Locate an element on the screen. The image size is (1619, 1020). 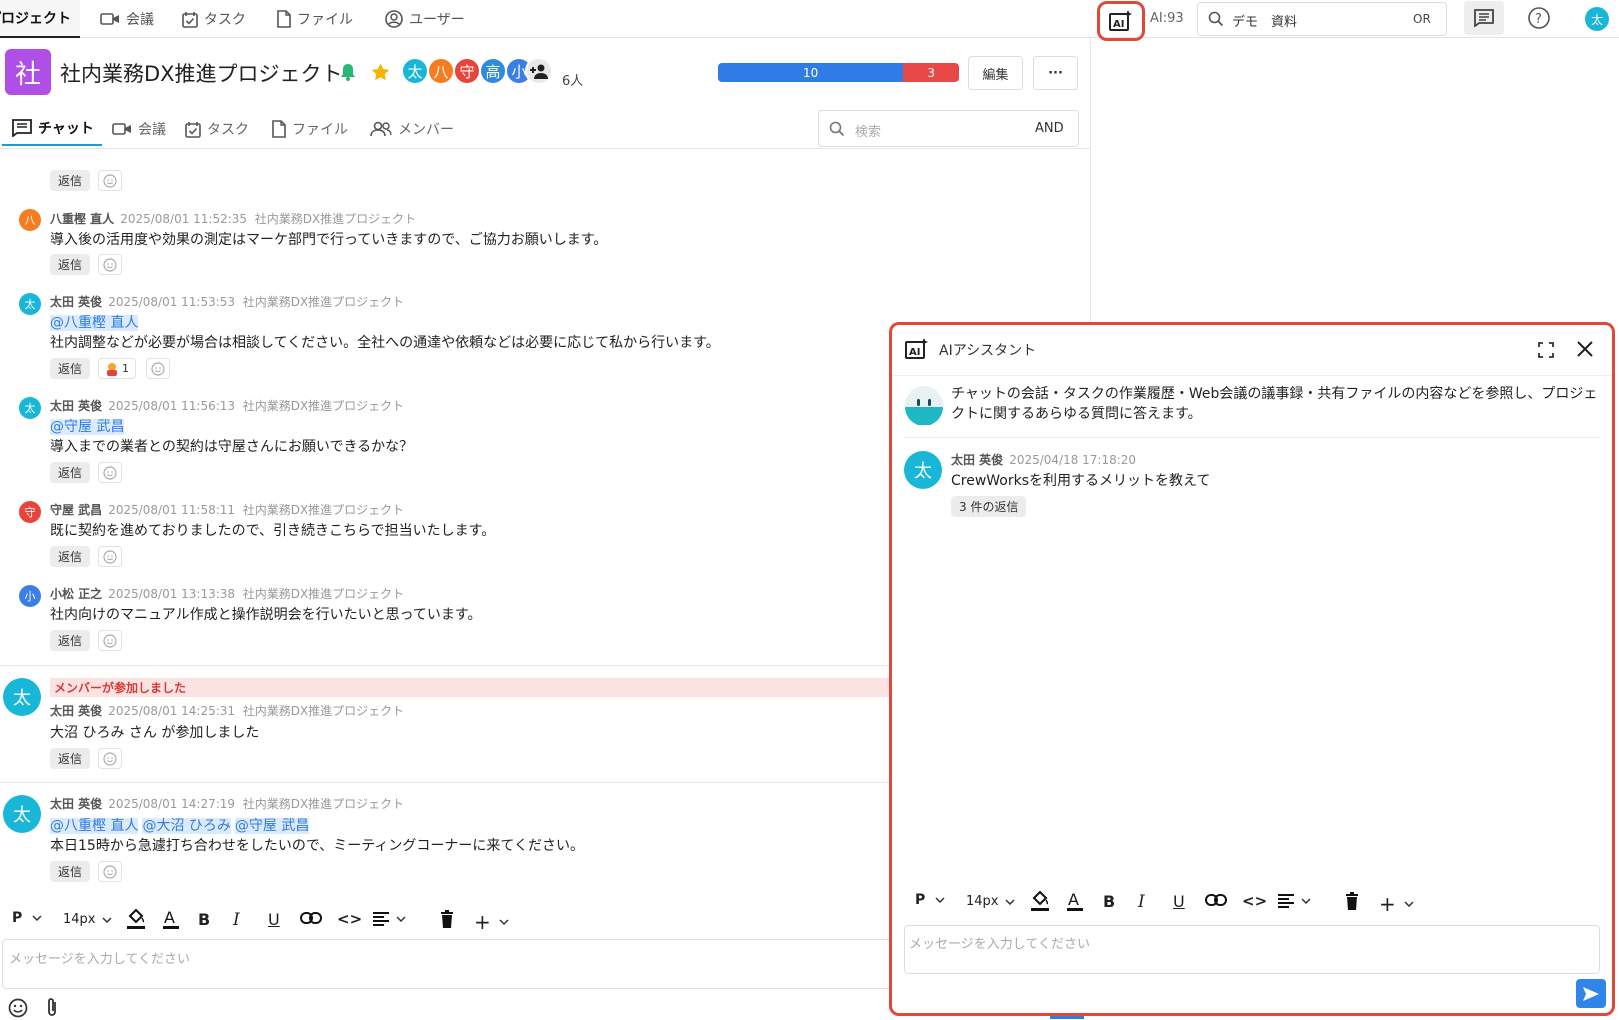
tab-file: ファイル is located at coordinates (310, 129).